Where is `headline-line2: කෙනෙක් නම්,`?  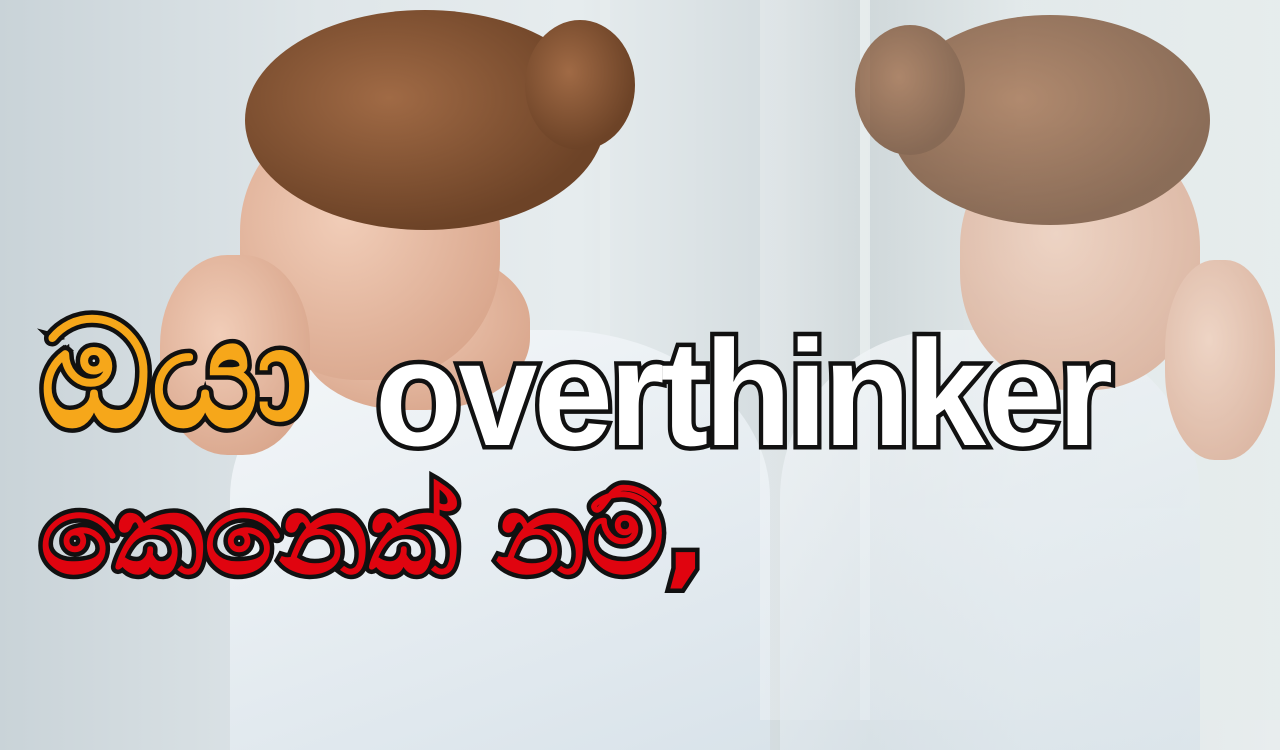 headline-line2: කෙනෙක් නම්, is located at coordinates (372, 535).